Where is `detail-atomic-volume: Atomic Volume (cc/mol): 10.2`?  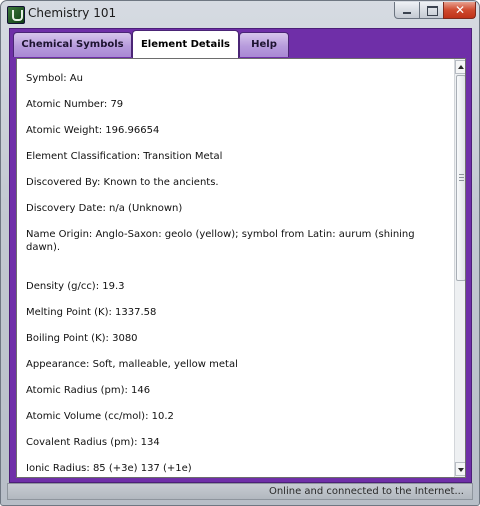
detail-atomic-volume: Atomic Volume (cc/mol): 10.2 is located at coordinates (100, 416).